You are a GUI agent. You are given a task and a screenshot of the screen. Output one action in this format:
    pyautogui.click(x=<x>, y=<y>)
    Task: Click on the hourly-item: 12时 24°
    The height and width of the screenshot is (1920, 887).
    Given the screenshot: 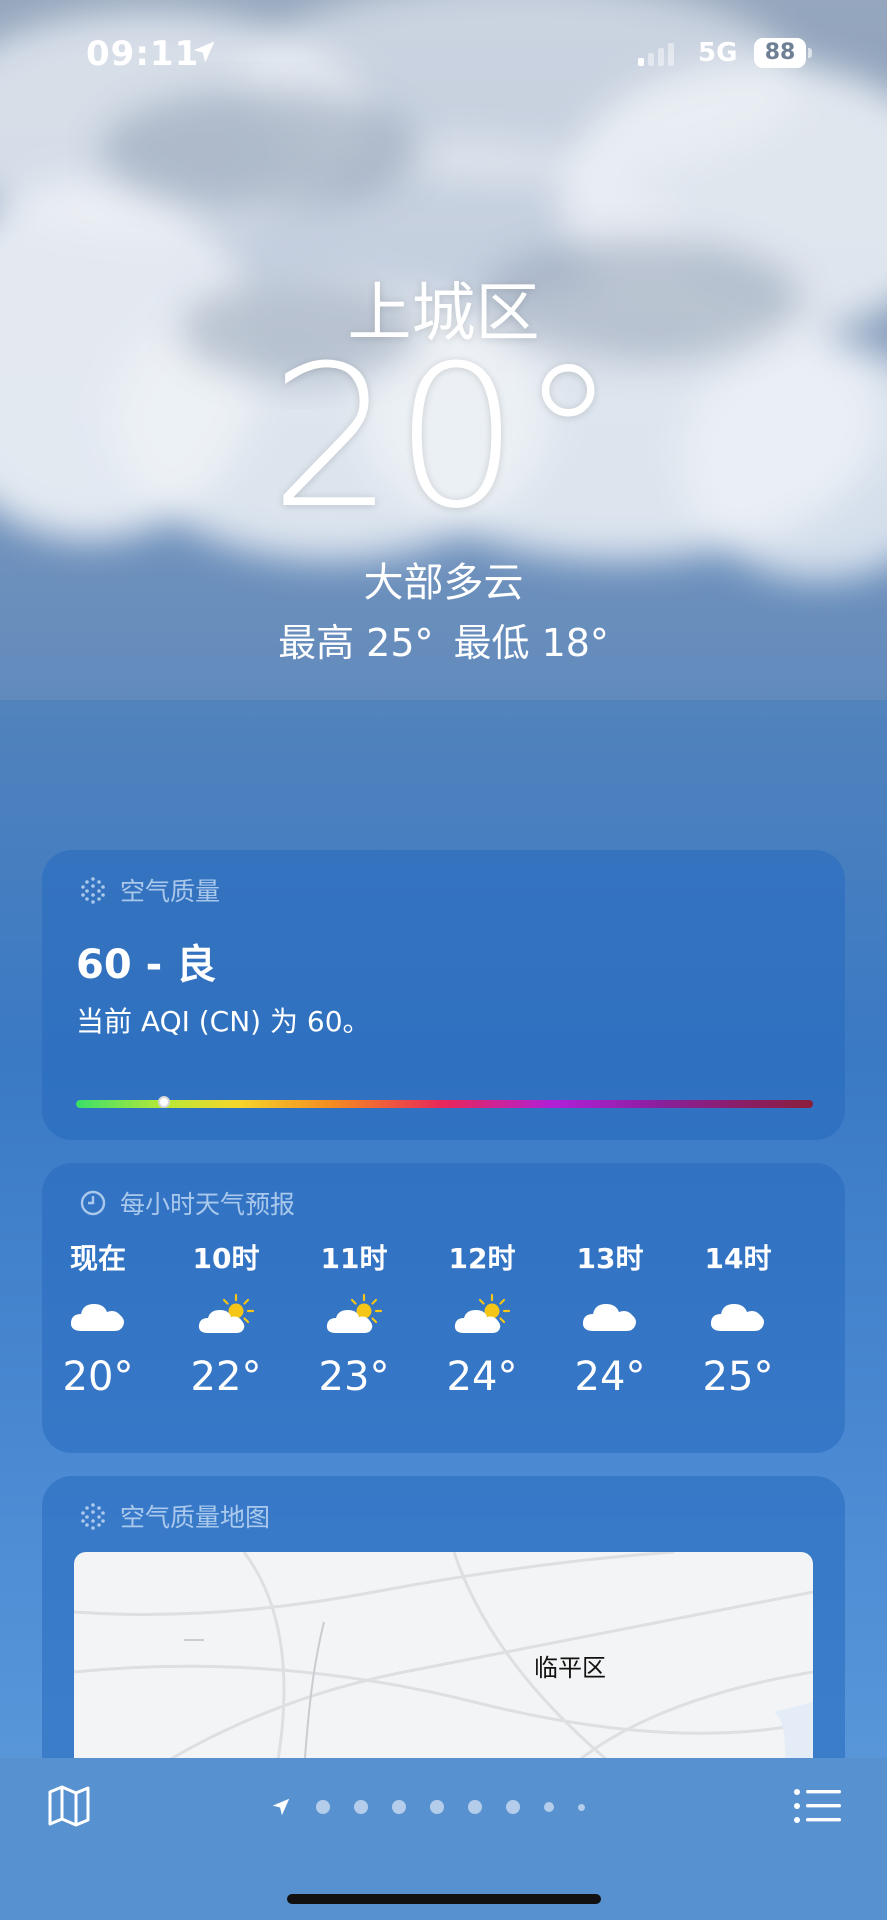 What is the action you would take?
    pyautogui.click(x=482, y=1321)
    